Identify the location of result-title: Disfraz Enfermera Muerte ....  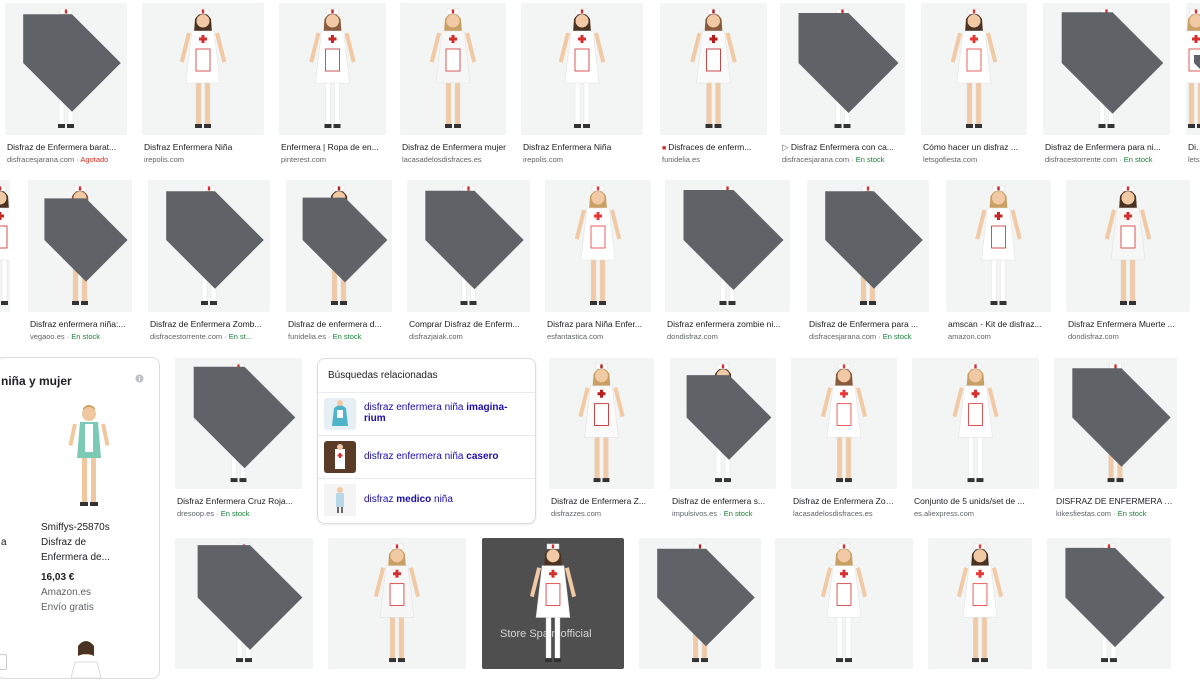
(1129, 324).